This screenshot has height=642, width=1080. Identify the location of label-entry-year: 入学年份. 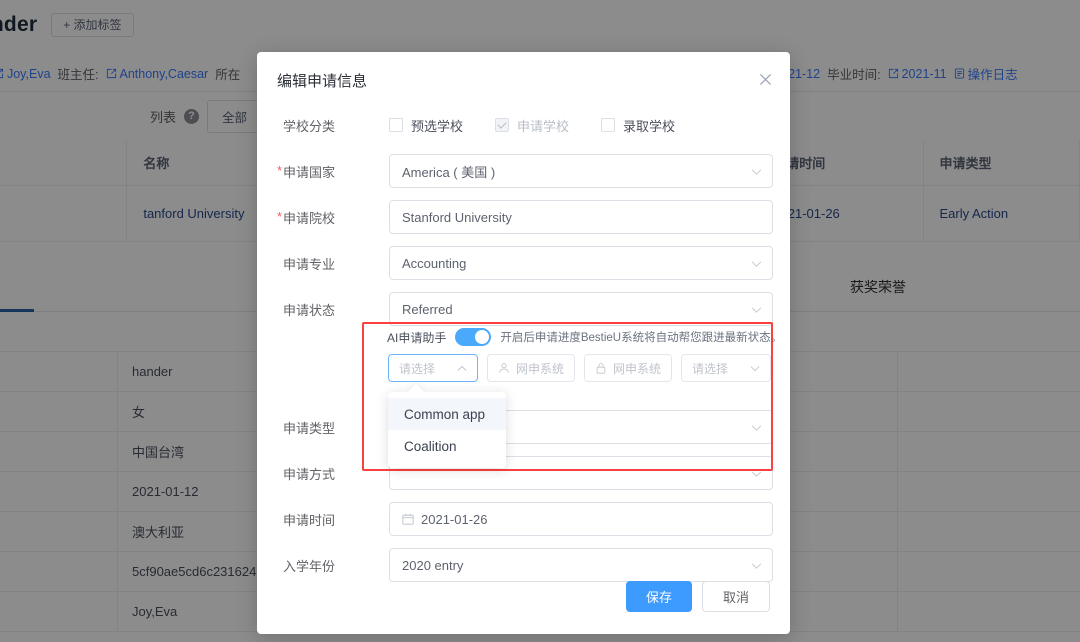
(309, 566).